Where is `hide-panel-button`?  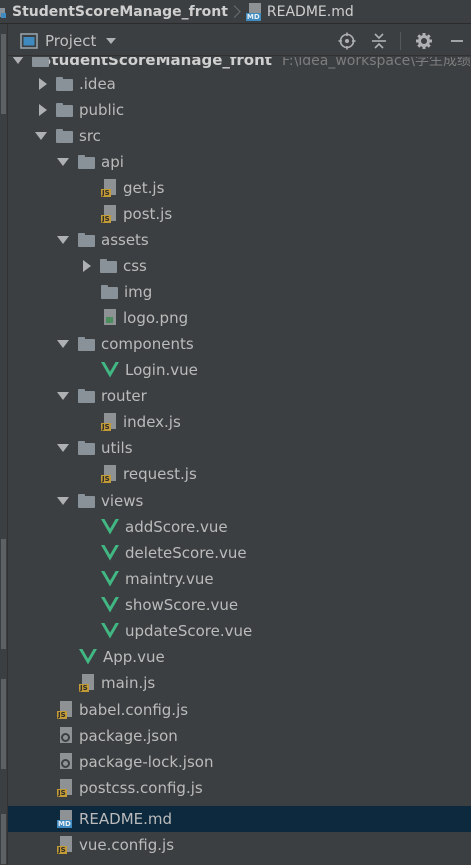 hide-panel-button is located at coordinates (456, 41).